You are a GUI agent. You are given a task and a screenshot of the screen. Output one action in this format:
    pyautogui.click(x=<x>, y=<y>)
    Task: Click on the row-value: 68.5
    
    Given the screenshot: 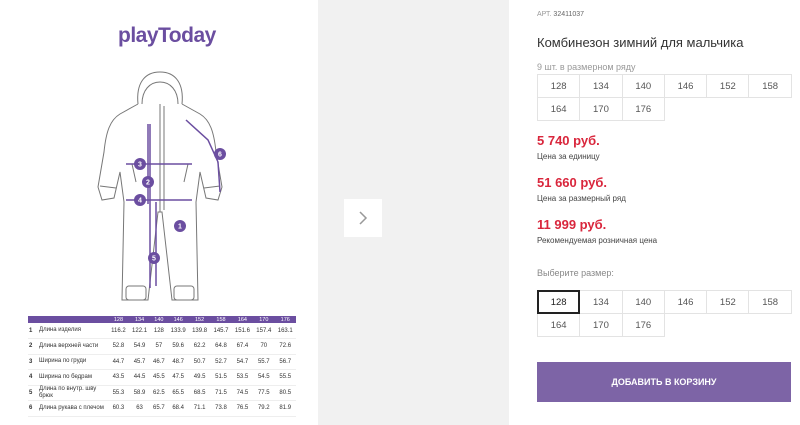 What is the action you would take?
    pyautogui.click(x=199, y=392)
    